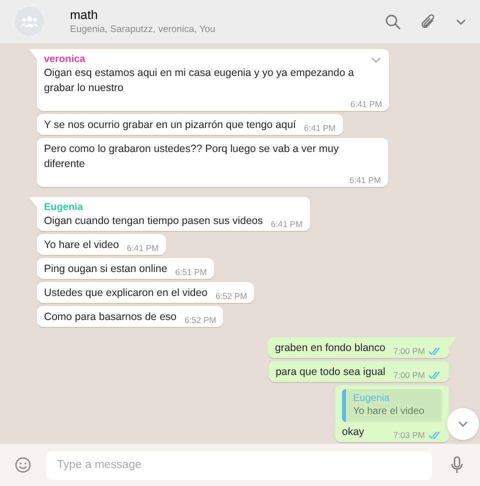  I want to click on message-time: 6:51 PM, so click(191, 272).